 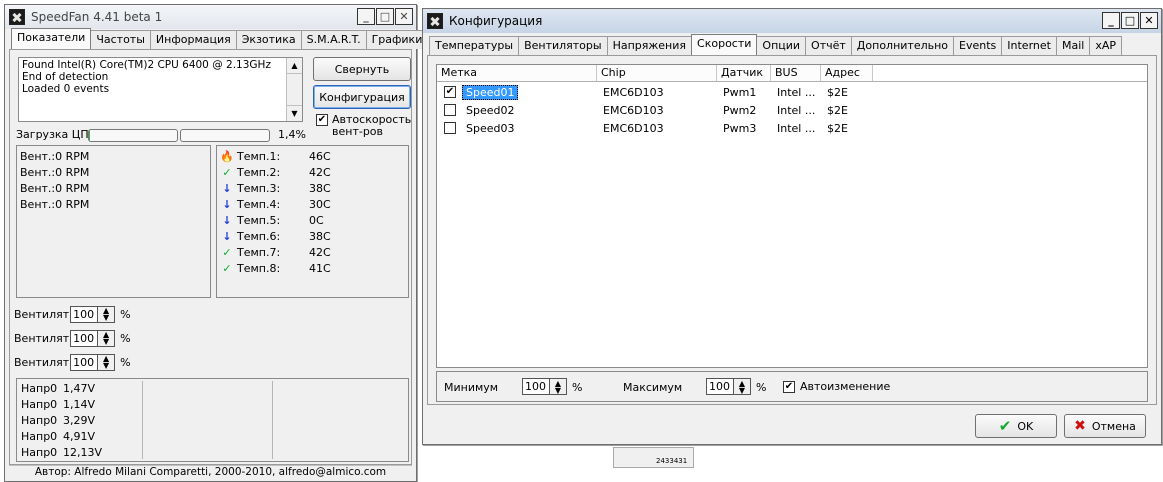 What do you see at coordinates (259, 236) in the screenshot?
I see `temp-label: Темп.6:` at bounding box center [259, 236].